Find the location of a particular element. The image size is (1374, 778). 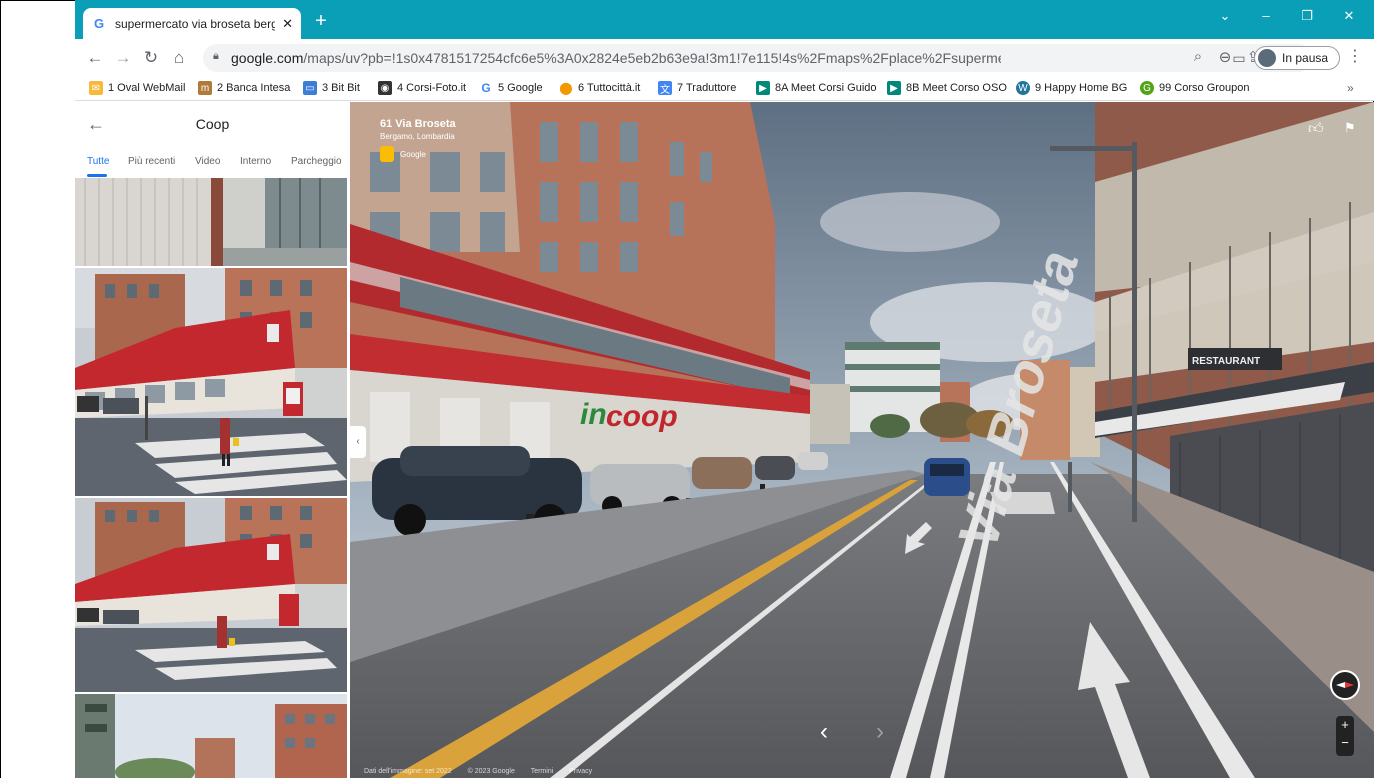

minimize-icon: – is located at coordinates (1266, 15).